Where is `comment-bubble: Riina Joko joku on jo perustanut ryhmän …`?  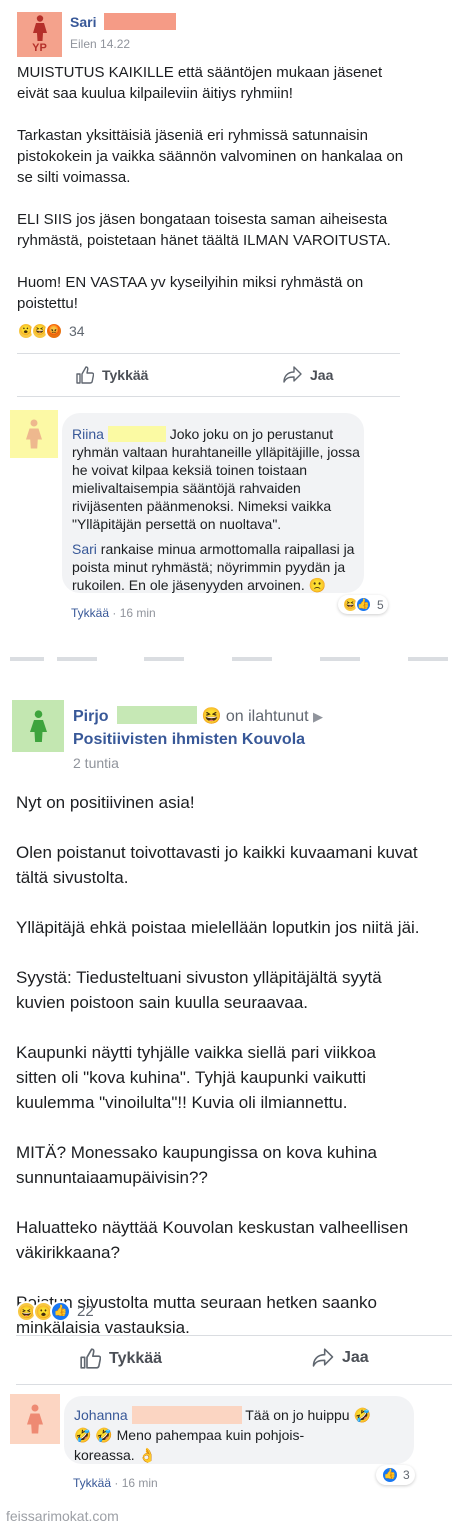 comment-bubble: Riina Joko joku on jo perustanut ryhmän … is located at coordinates (213, 503).